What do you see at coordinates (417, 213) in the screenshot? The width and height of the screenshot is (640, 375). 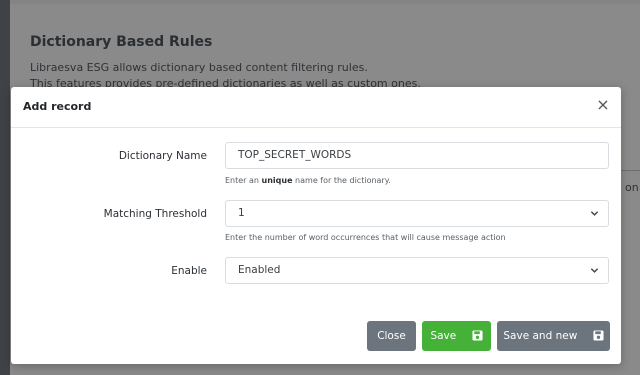 I see `matching-threshold-select: 1` at bounding box center [417, 213].